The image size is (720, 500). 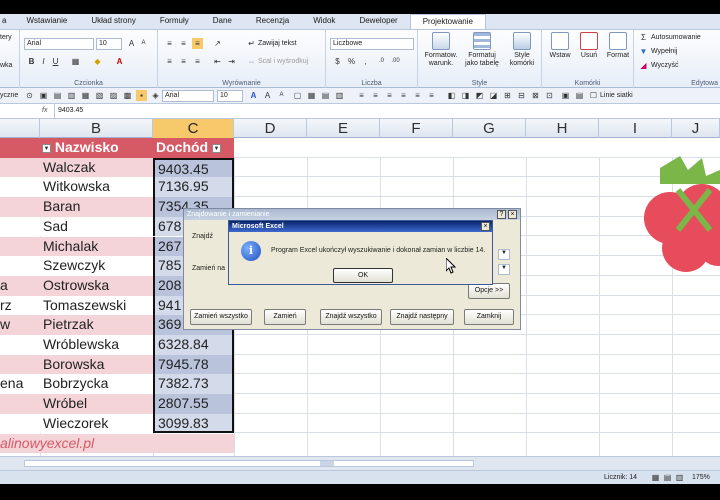 I want to click on cell-first-name: rz, so click(x=20, y=305).